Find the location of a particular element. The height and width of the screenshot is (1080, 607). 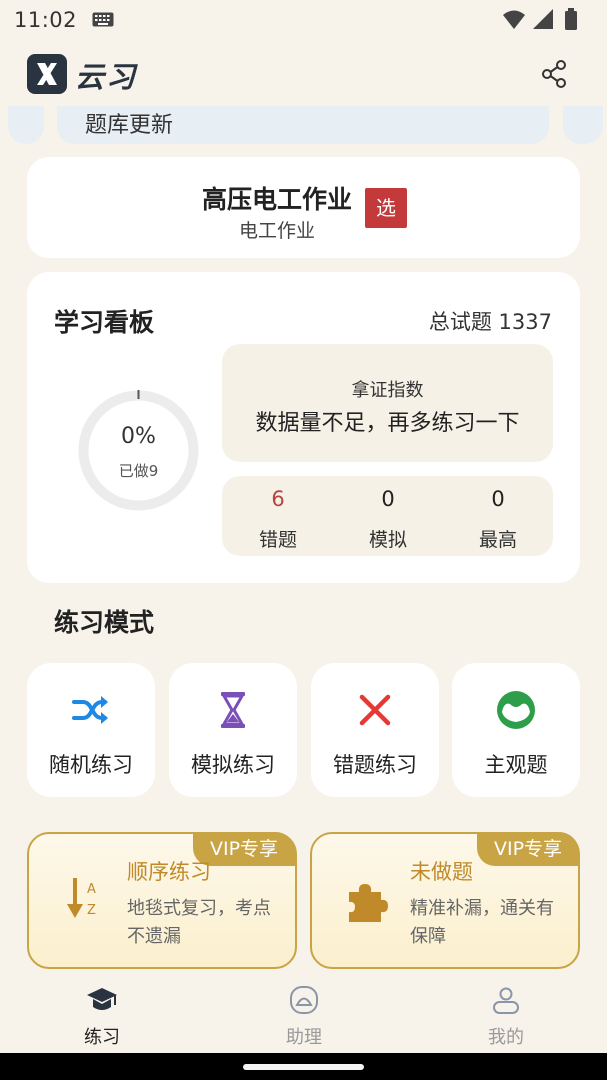

share-button is located at coordinates (554, 74).